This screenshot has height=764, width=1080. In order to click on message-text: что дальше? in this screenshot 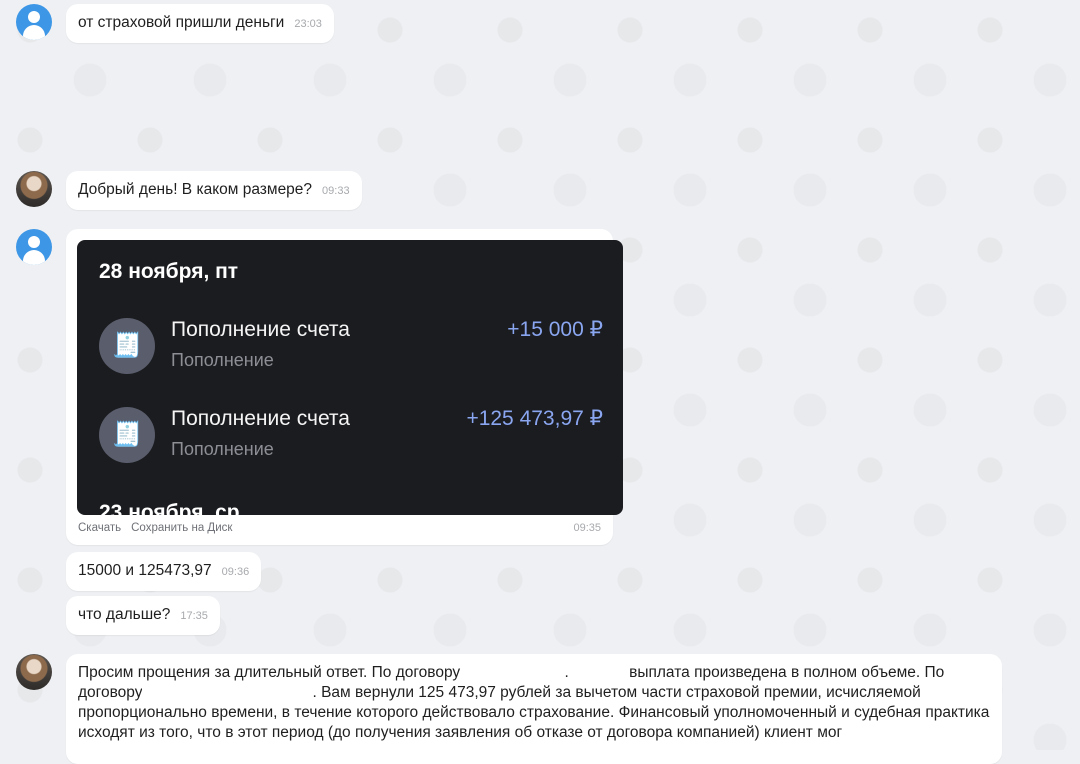, I will do `click(124, 614)`.